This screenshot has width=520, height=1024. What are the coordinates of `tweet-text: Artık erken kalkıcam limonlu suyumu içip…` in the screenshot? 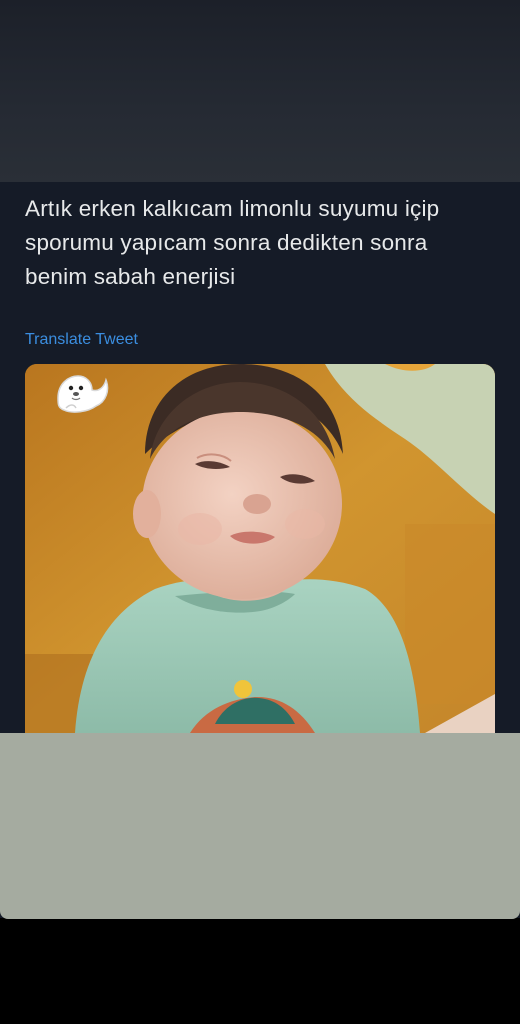 It's located at (232, 242).